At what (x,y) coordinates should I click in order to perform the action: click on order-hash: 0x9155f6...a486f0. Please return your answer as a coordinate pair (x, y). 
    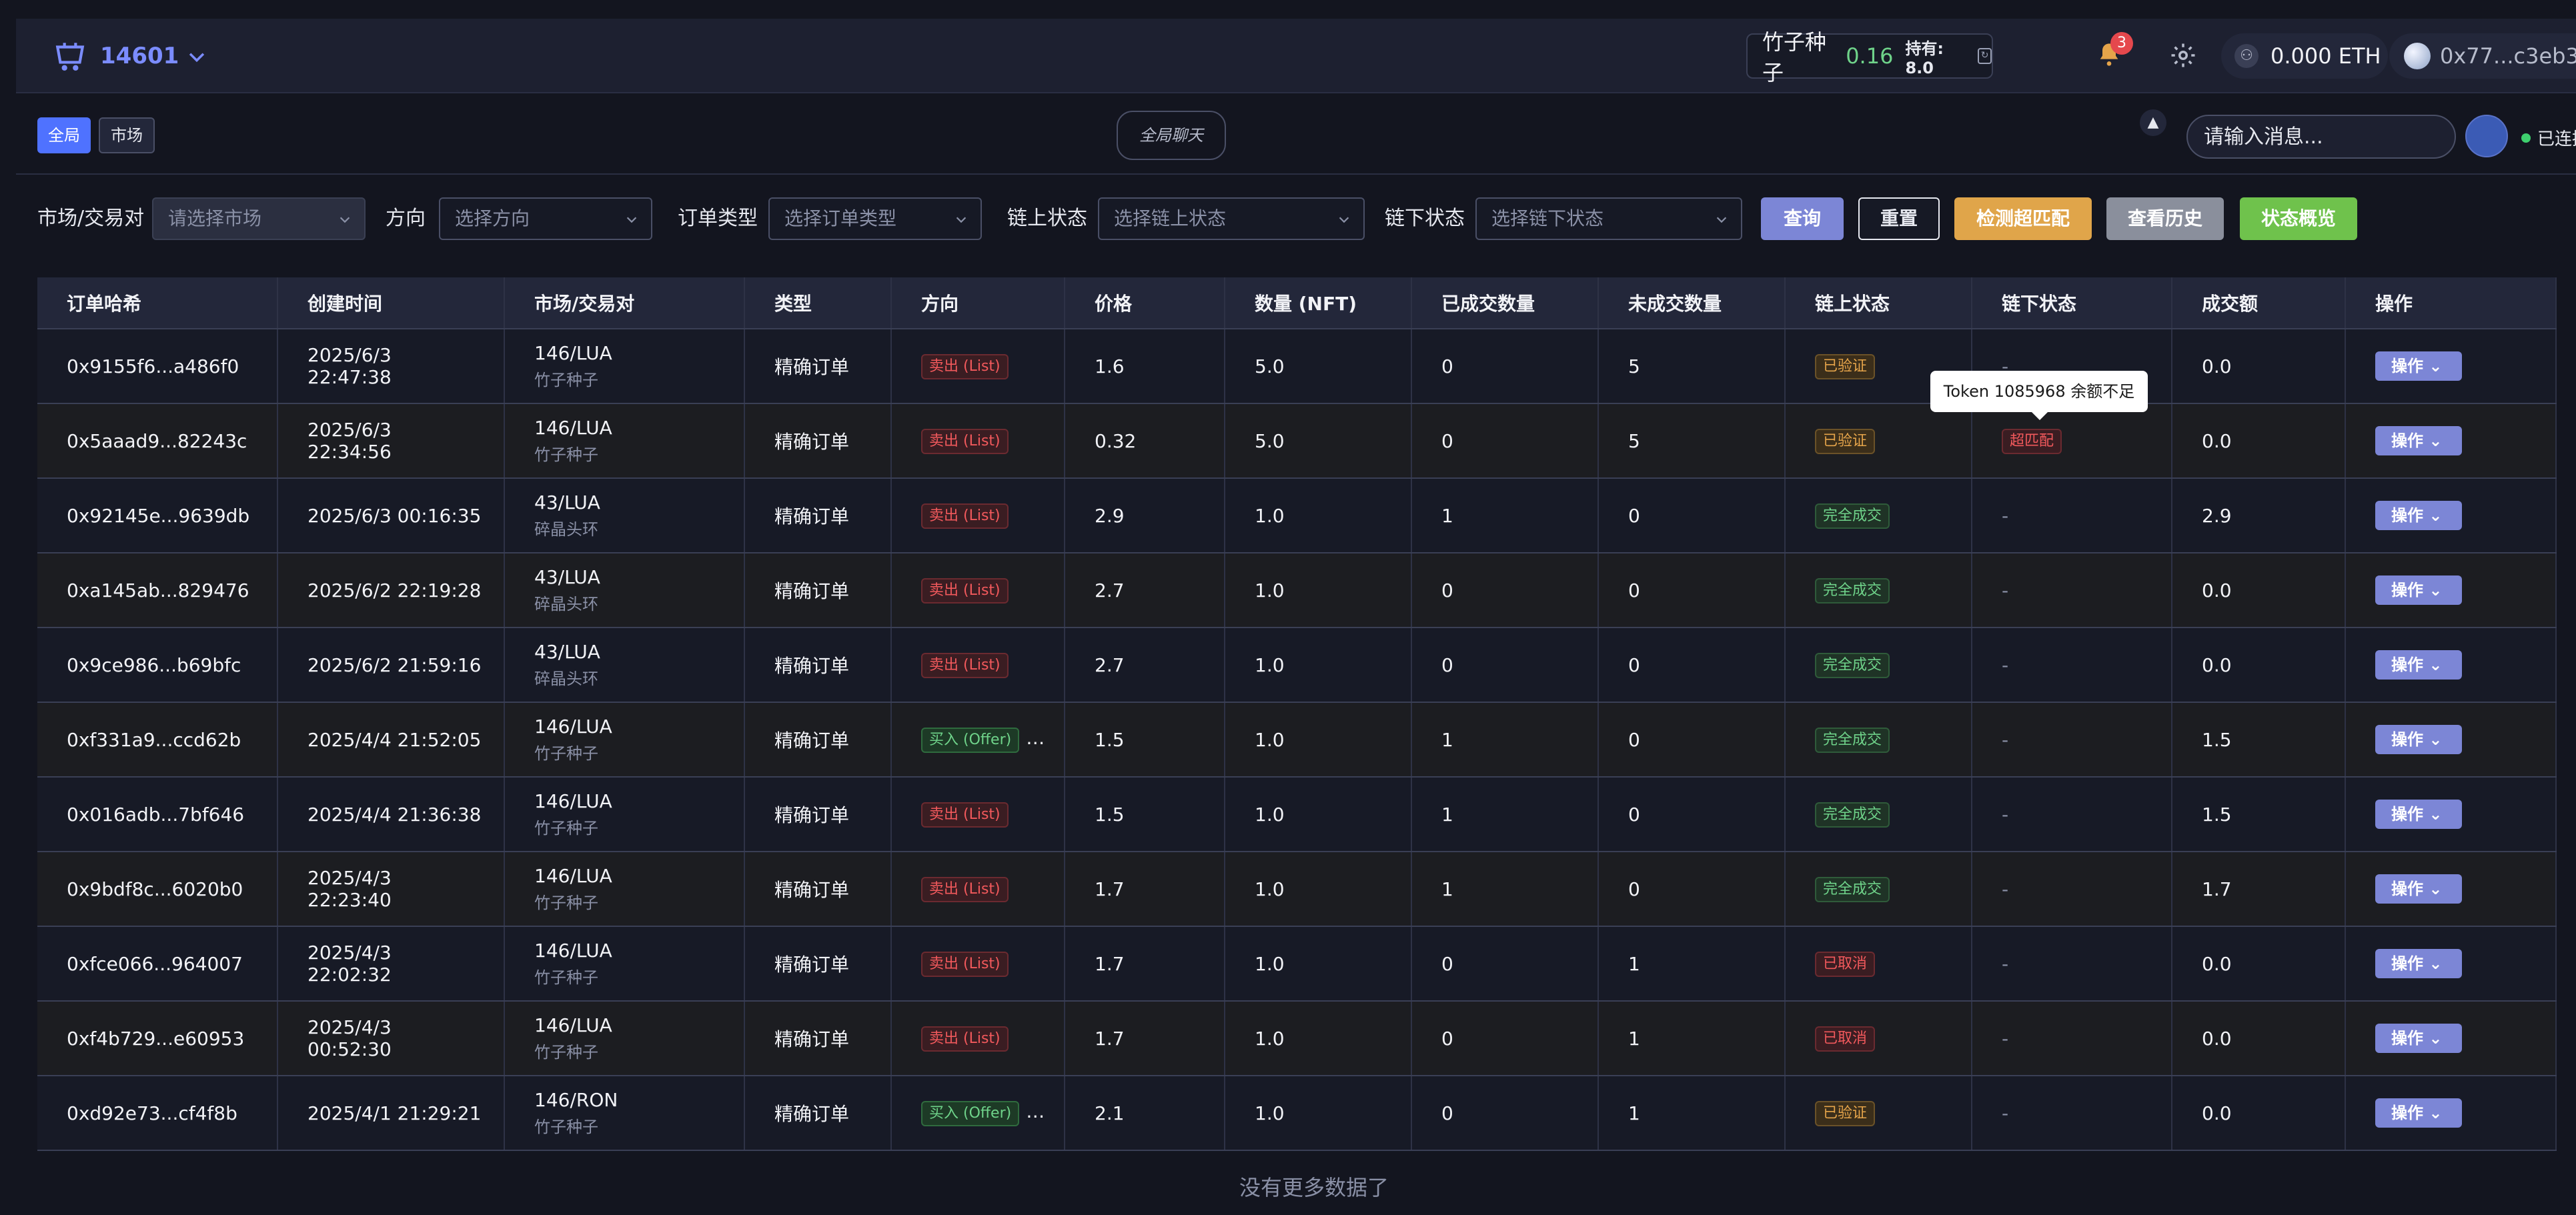
    Looking at the image, I should click on (153, 366).